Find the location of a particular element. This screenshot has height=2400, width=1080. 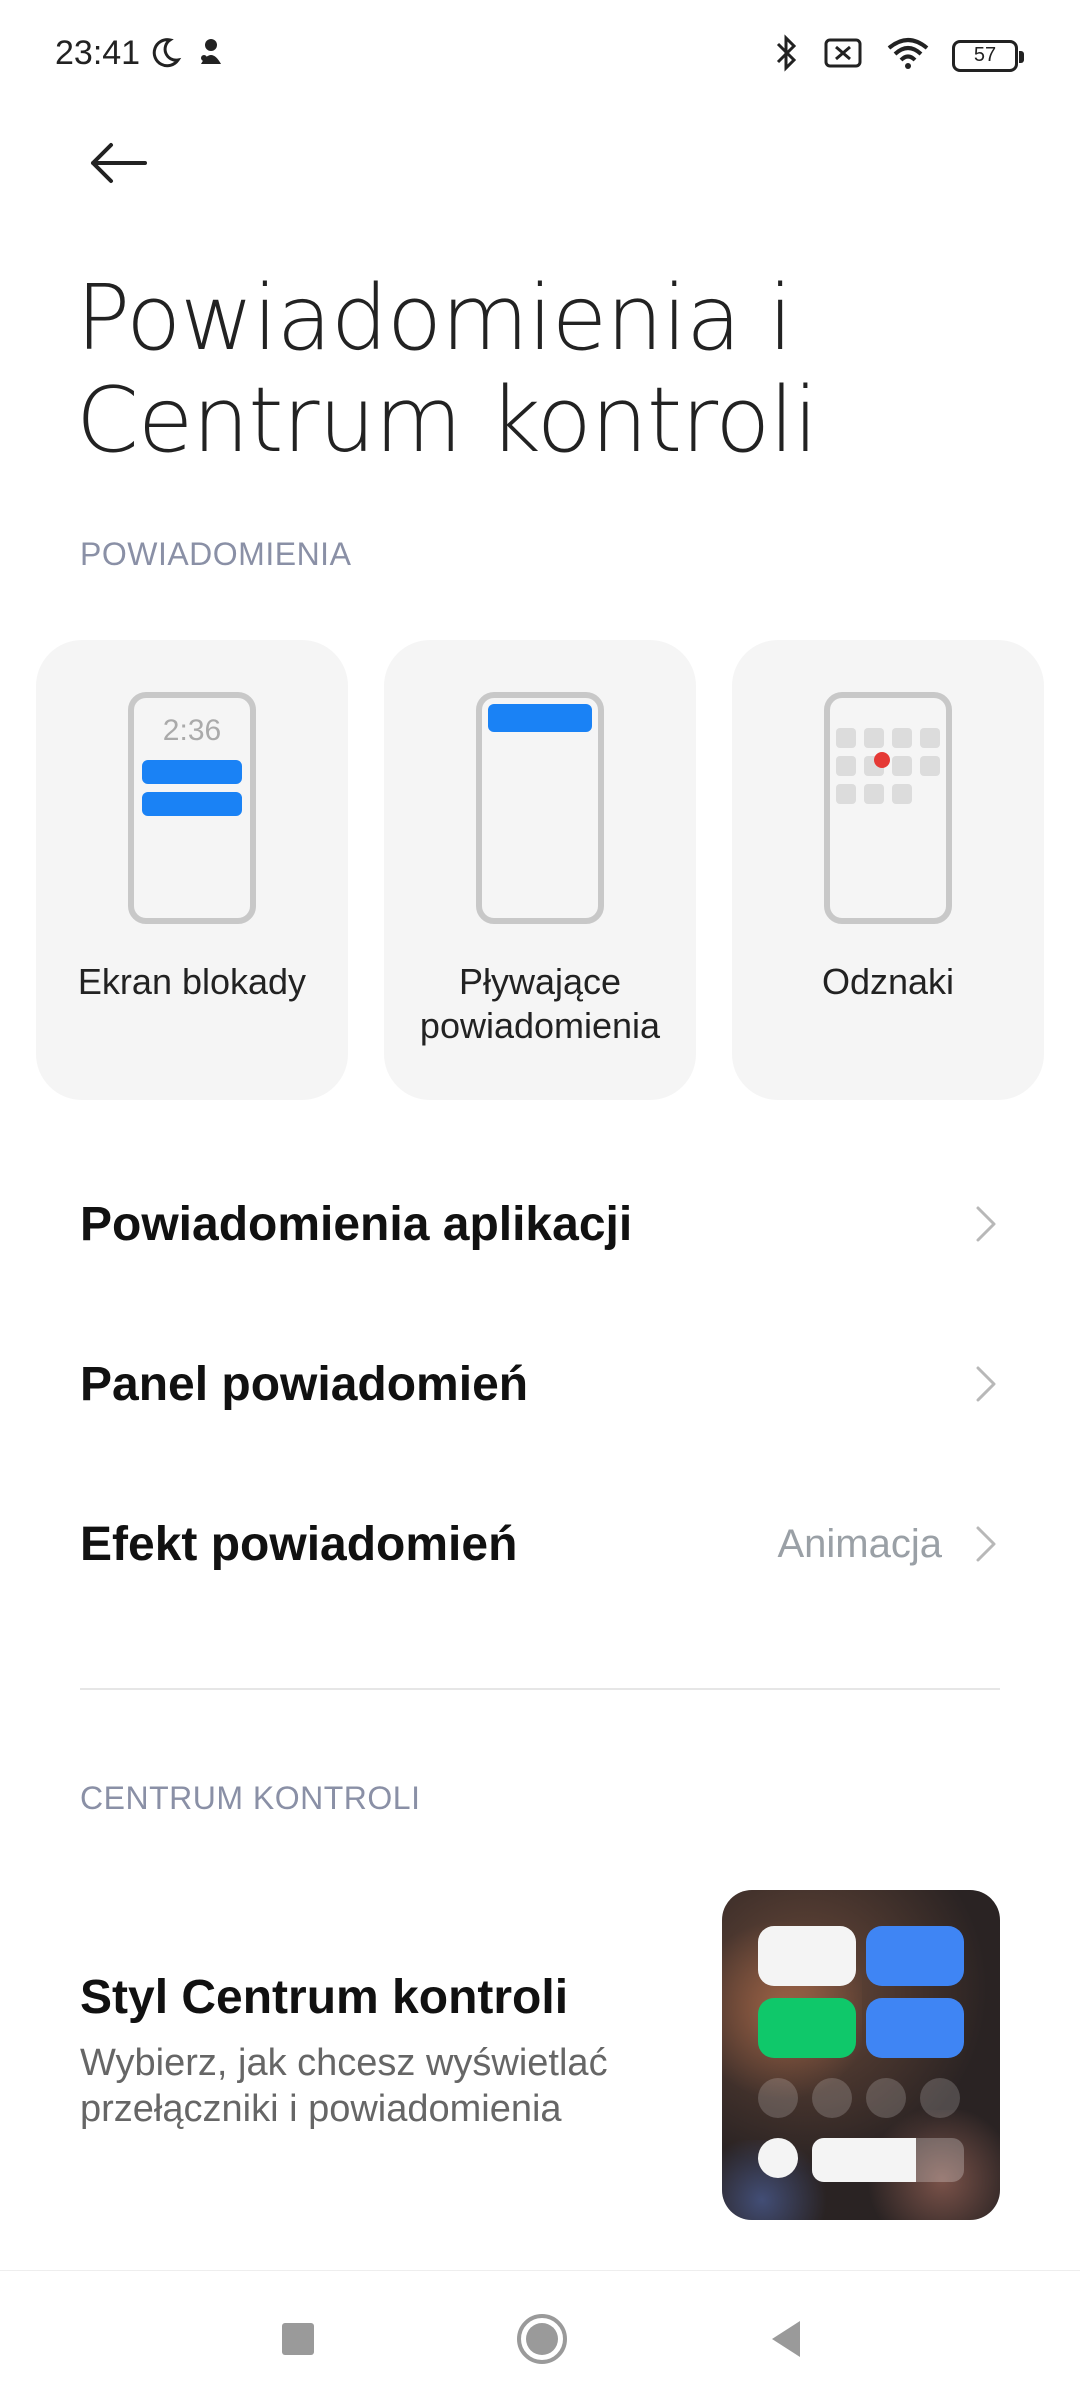

lock-screen-preview: 2:36 is located at coordinates (192, 808).